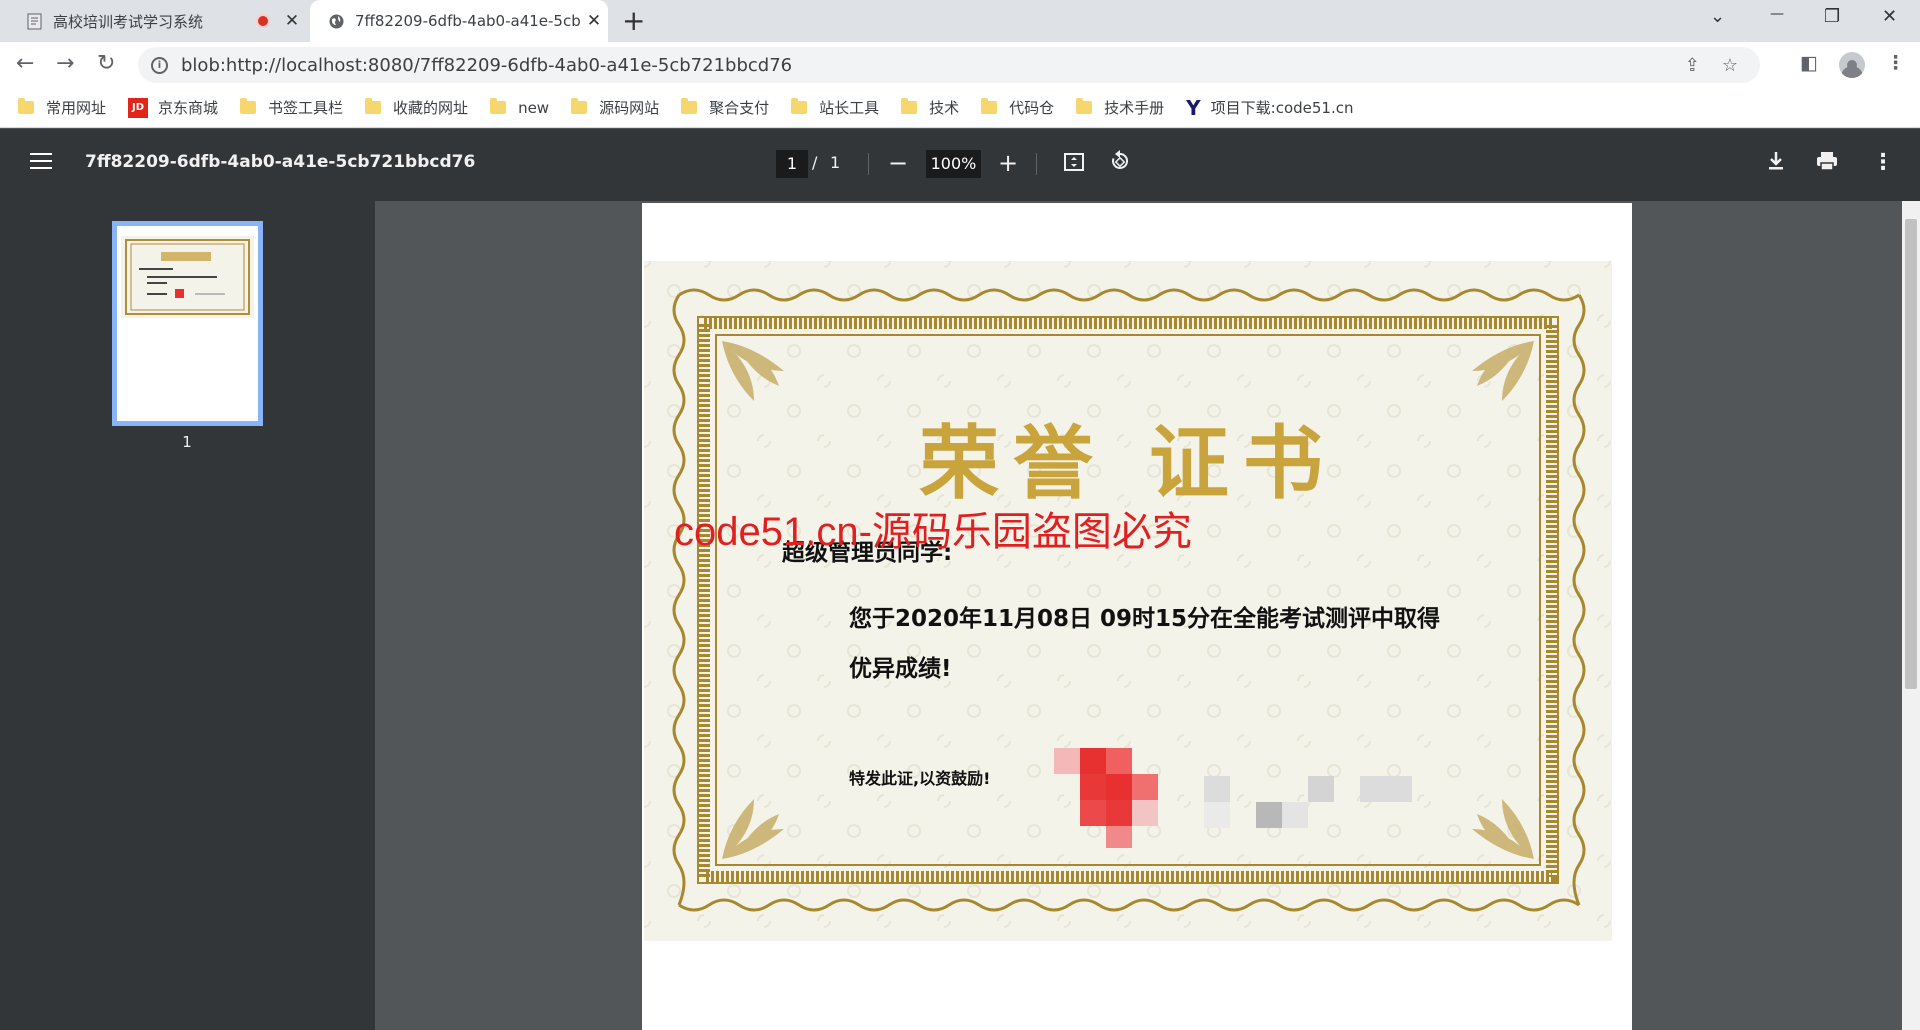  What do you see at coordinates (920, 778) in the screenshot?
I see `certificate-closing: 特发此证,以资鼓励!` at bounding box center [920, 778].